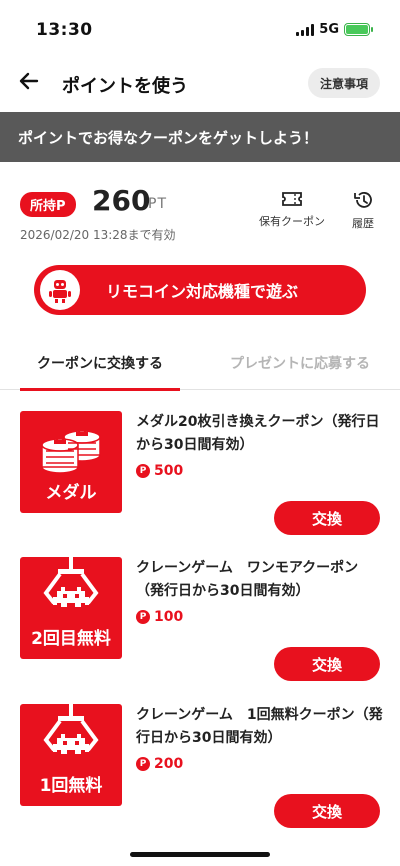 This screenshot has width=400, height=866. Describe the element at coordinates (169, 764) in the screenshot. I see `coupon-price-value: 200` at that location.